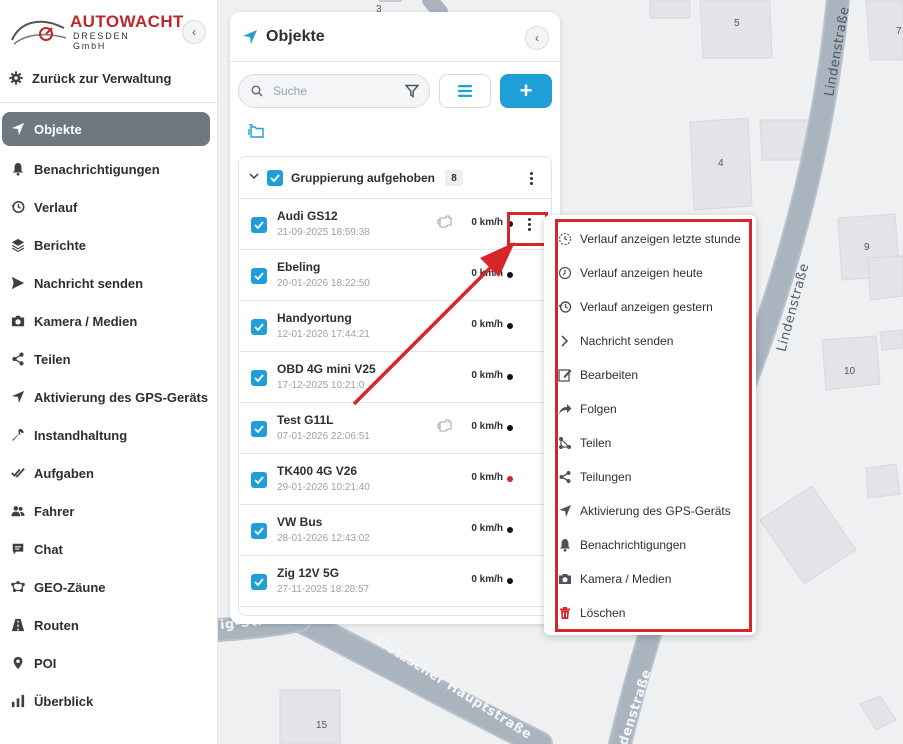  Describe the element at coordinates (106, 549) in the screenshot. I see `sidebar-item-chat: Chat` at that location.